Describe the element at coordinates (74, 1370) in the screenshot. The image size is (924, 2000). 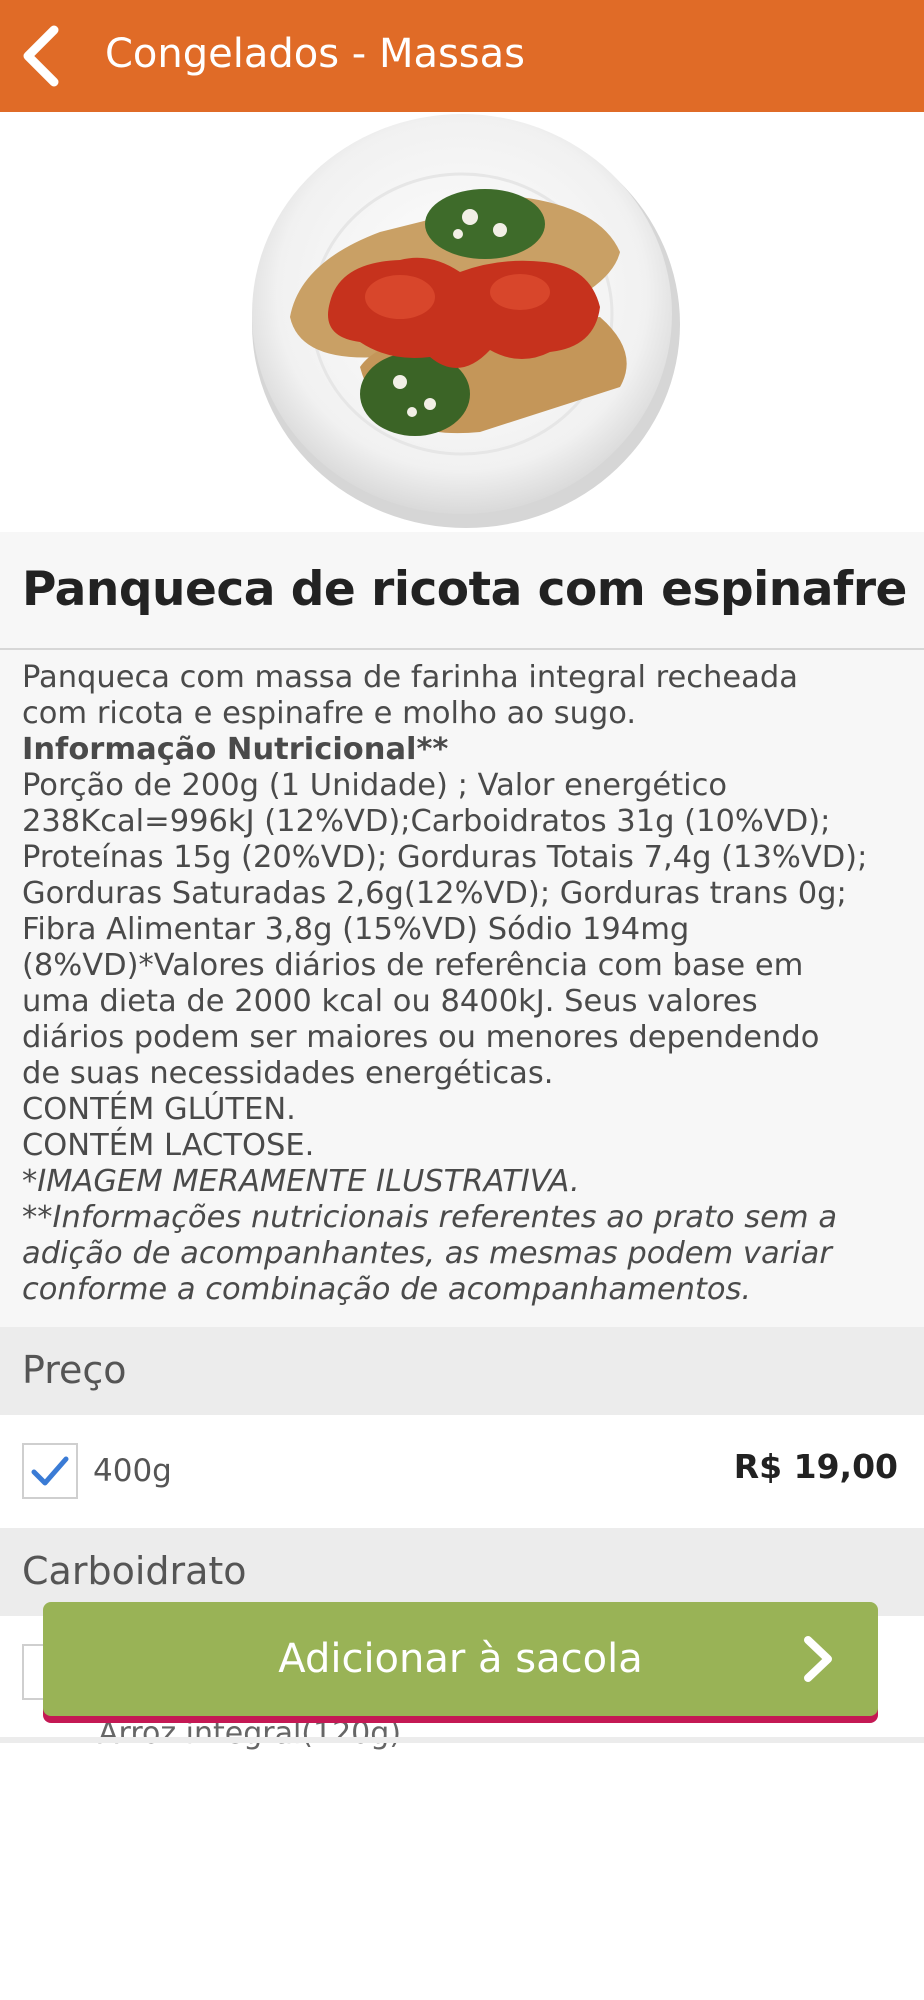
I see `price-heading-label: Preço` at that location.